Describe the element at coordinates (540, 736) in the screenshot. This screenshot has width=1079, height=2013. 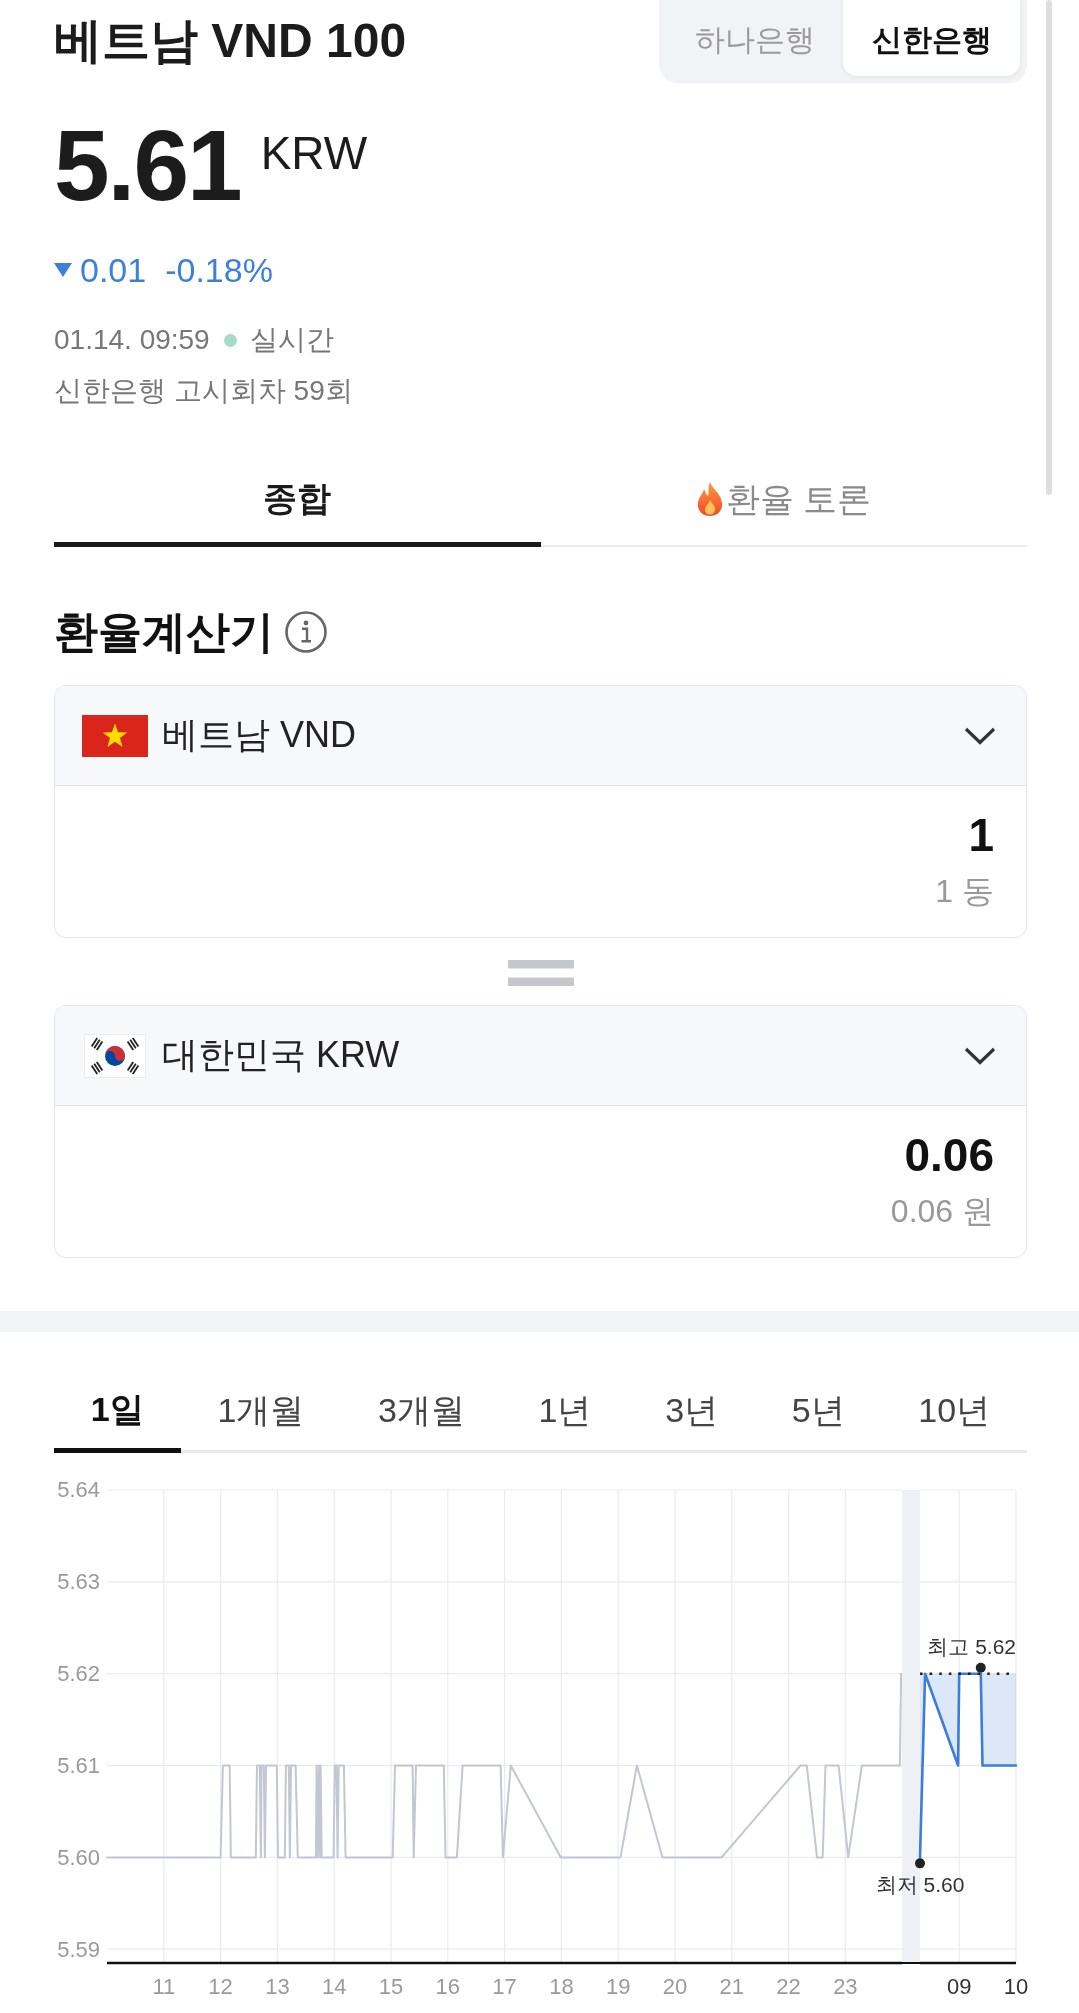
I see `currency-select: 베트남 VND` at that location.